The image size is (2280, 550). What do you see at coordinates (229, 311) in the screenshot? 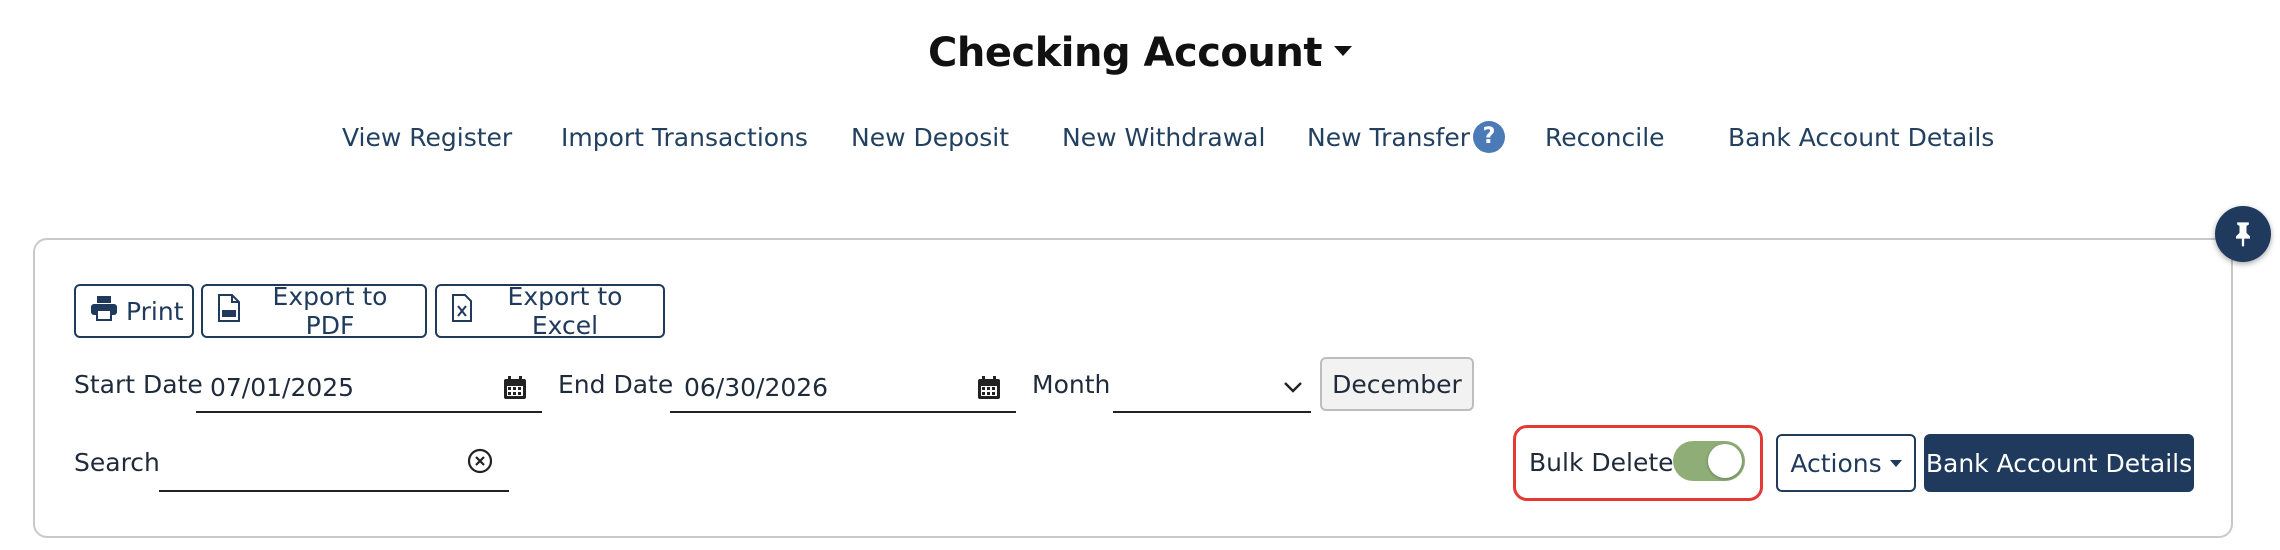
I see `pdf-file-icon` at bounding box center [229, 311].